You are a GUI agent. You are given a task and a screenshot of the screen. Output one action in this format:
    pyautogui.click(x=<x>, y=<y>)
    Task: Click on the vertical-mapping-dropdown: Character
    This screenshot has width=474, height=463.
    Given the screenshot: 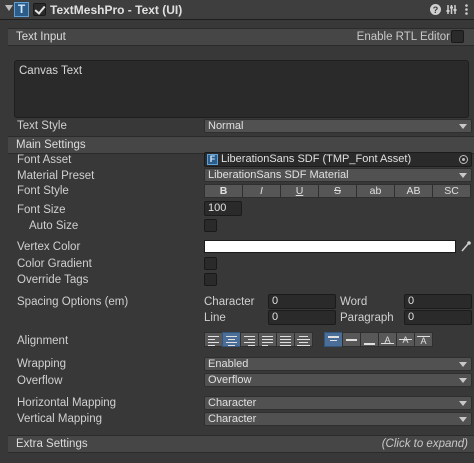 What is the action you would take?
    pyautogui.click(x=338, y=419)
    